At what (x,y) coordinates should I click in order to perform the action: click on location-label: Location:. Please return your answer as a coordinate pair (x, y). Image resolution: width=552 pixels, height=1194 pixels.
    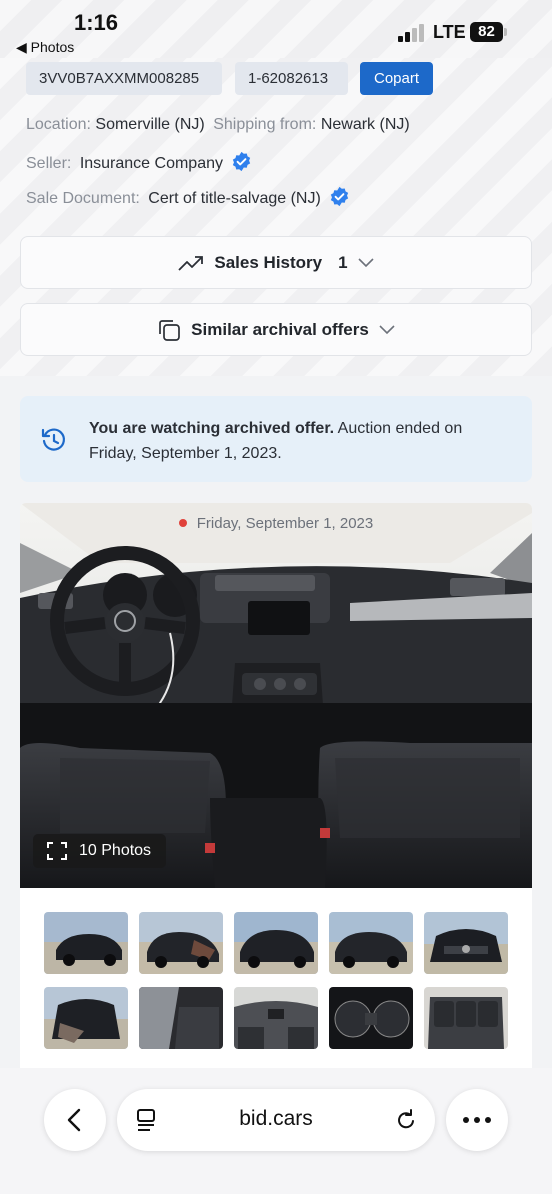
    Looking at the image, I should click on (58, 124).